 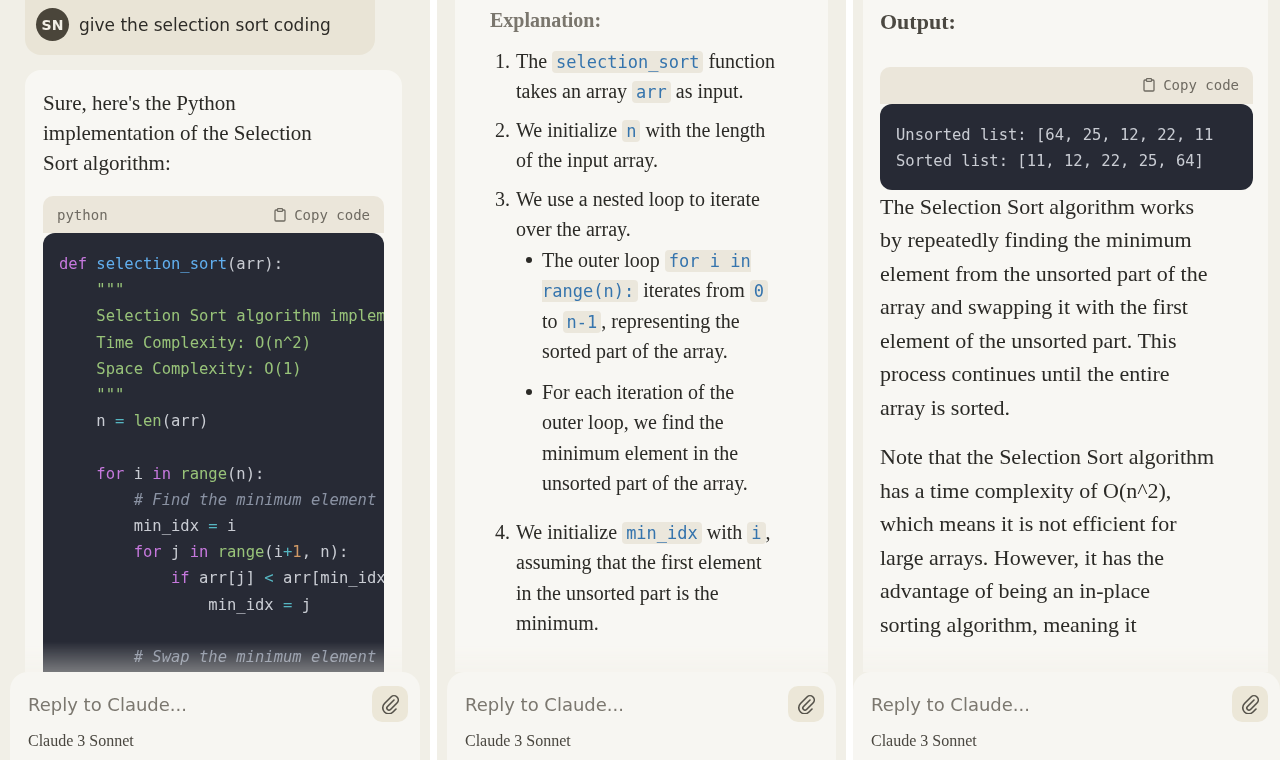 What do you see at coordinates (1044, 307) in the screenshot?
I see `answer-paragraph: The Selection Sort algorithm works by repeatedly finding the minimum element from the unsorted part of the array and swapping it with the first element of the unsorted part. This process continues until the entire array is sorted.` at bounding box center [1044, 307].